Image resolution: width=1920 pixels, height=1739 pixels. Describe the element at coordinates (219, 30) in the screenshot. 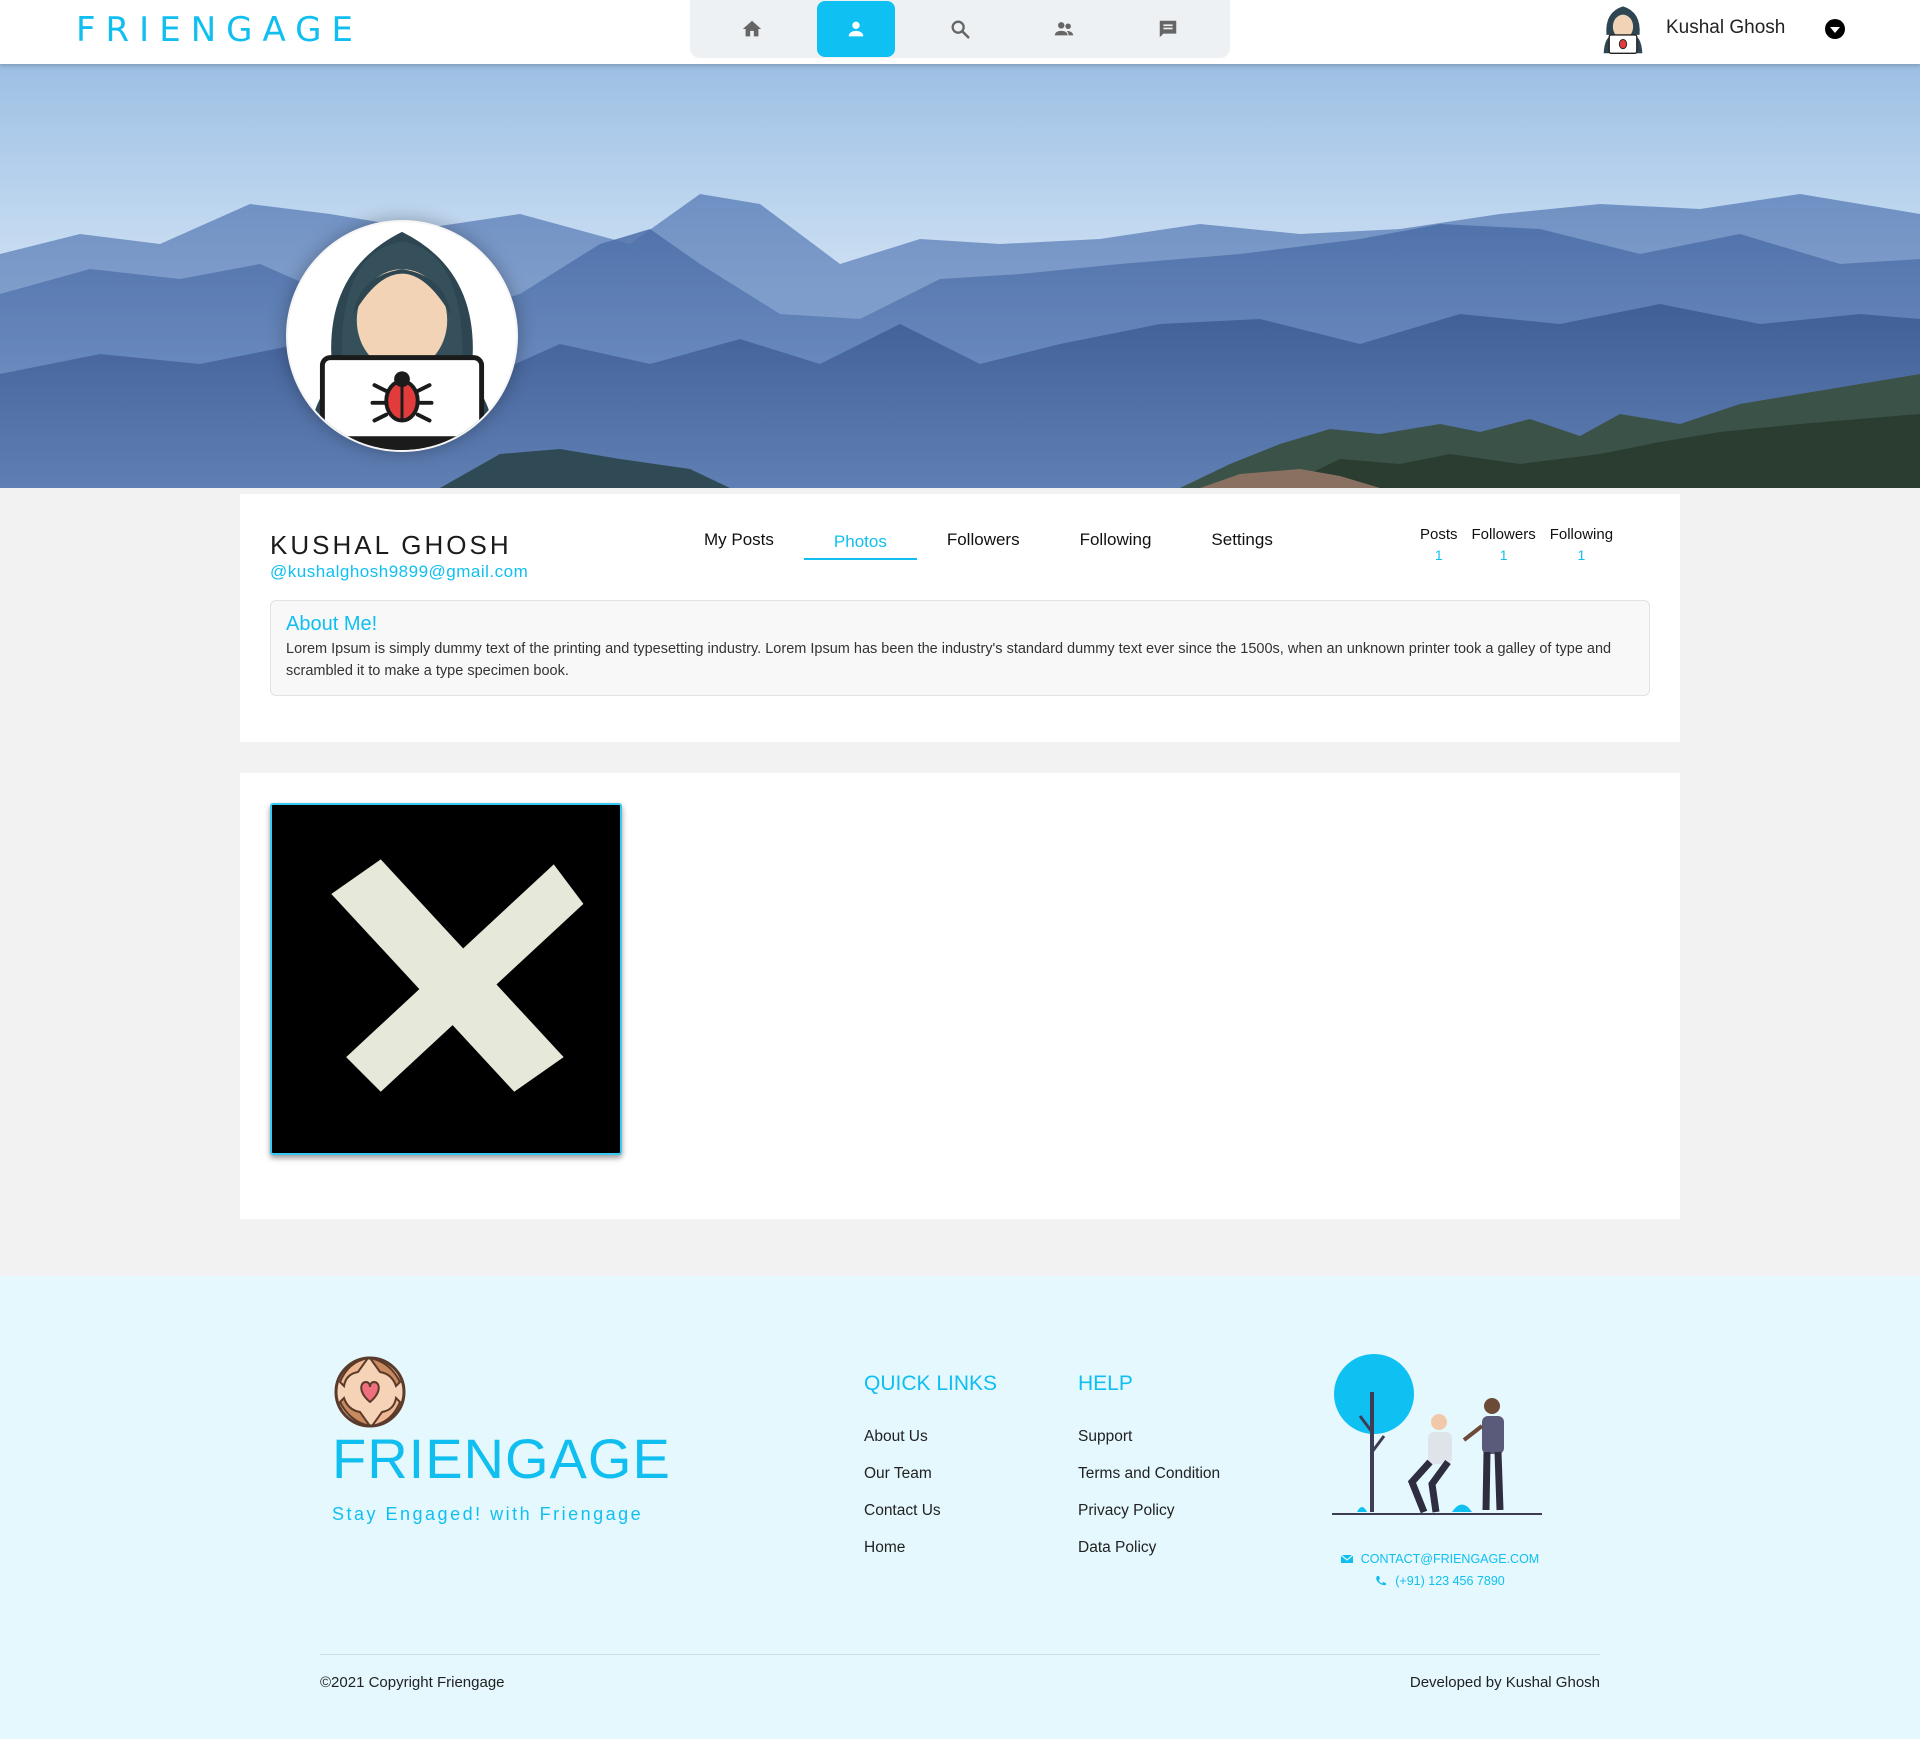

I see `brand-logo: FRIENGAGE` at that location.